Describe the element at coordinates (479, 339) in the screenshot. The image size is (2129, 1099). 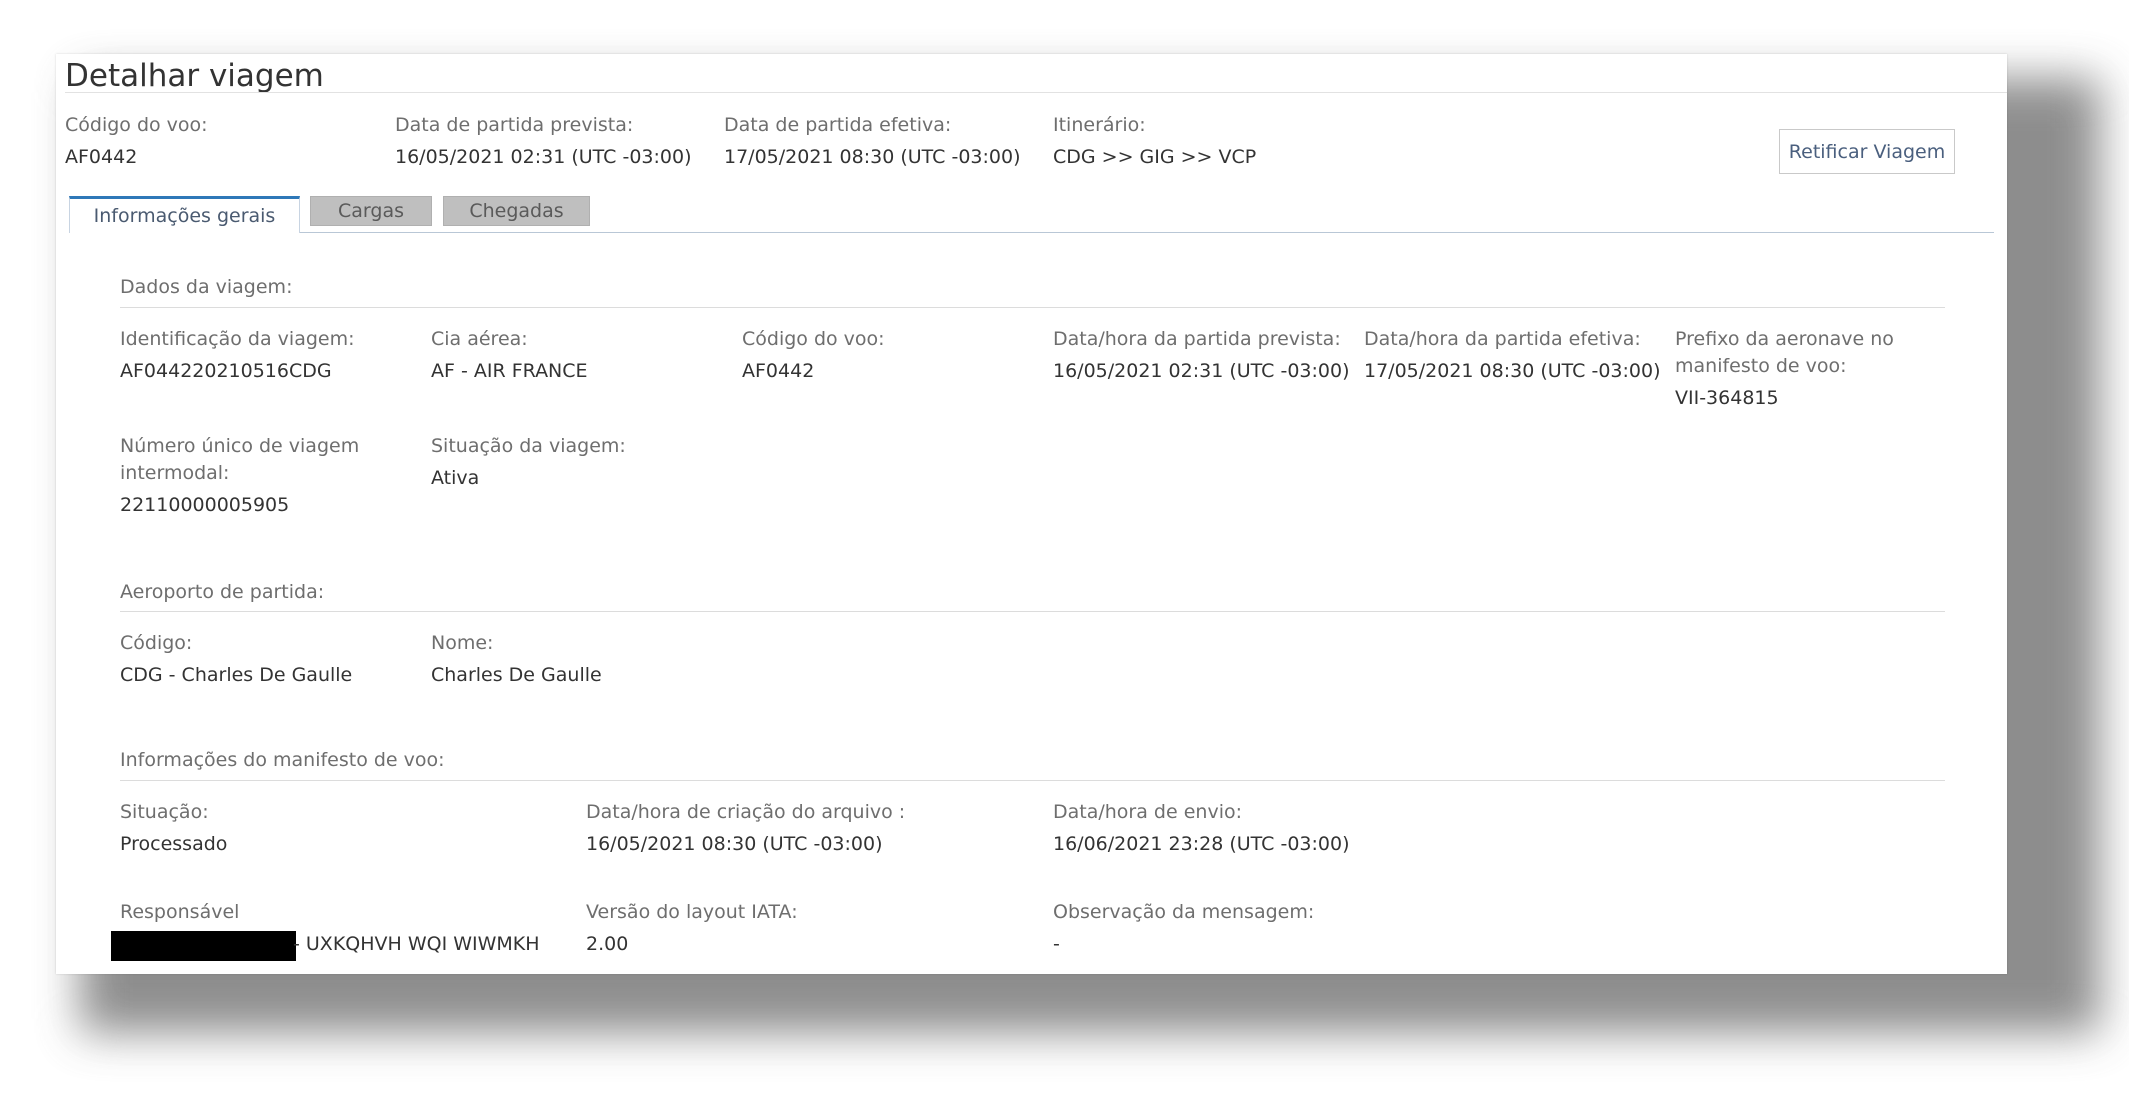
I see `cia-label: Cia aérea:` at that location.